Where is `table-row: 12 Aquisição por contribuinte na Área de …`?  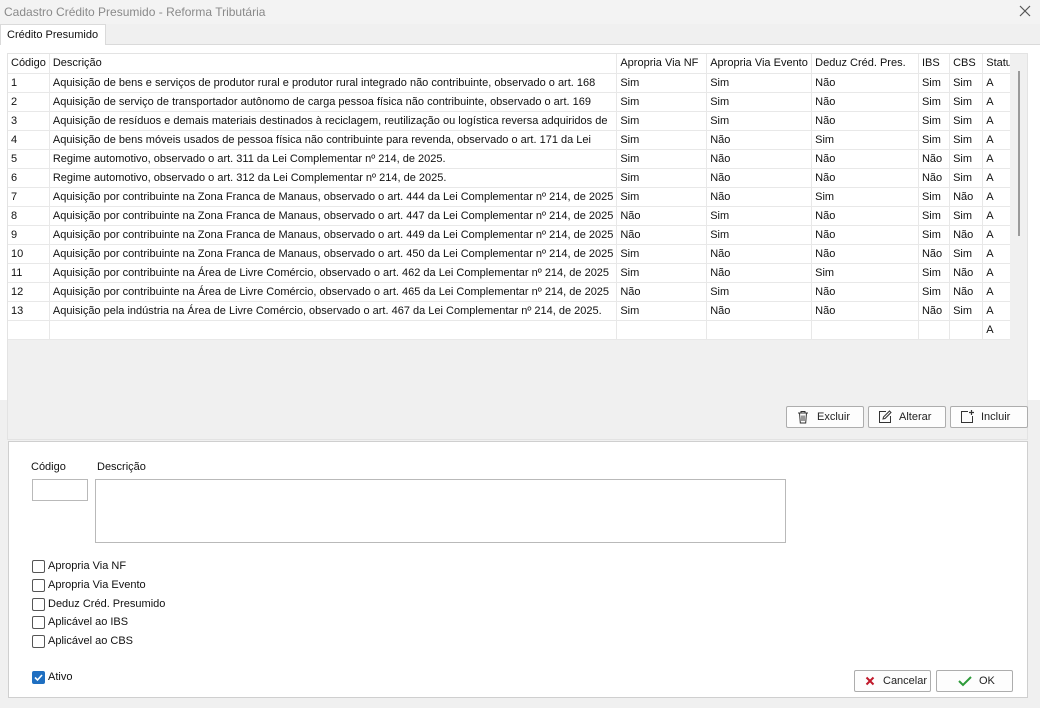 table-row: 12 Aquisição por contribuinte na Área de … is located at coordinates (517, 292).